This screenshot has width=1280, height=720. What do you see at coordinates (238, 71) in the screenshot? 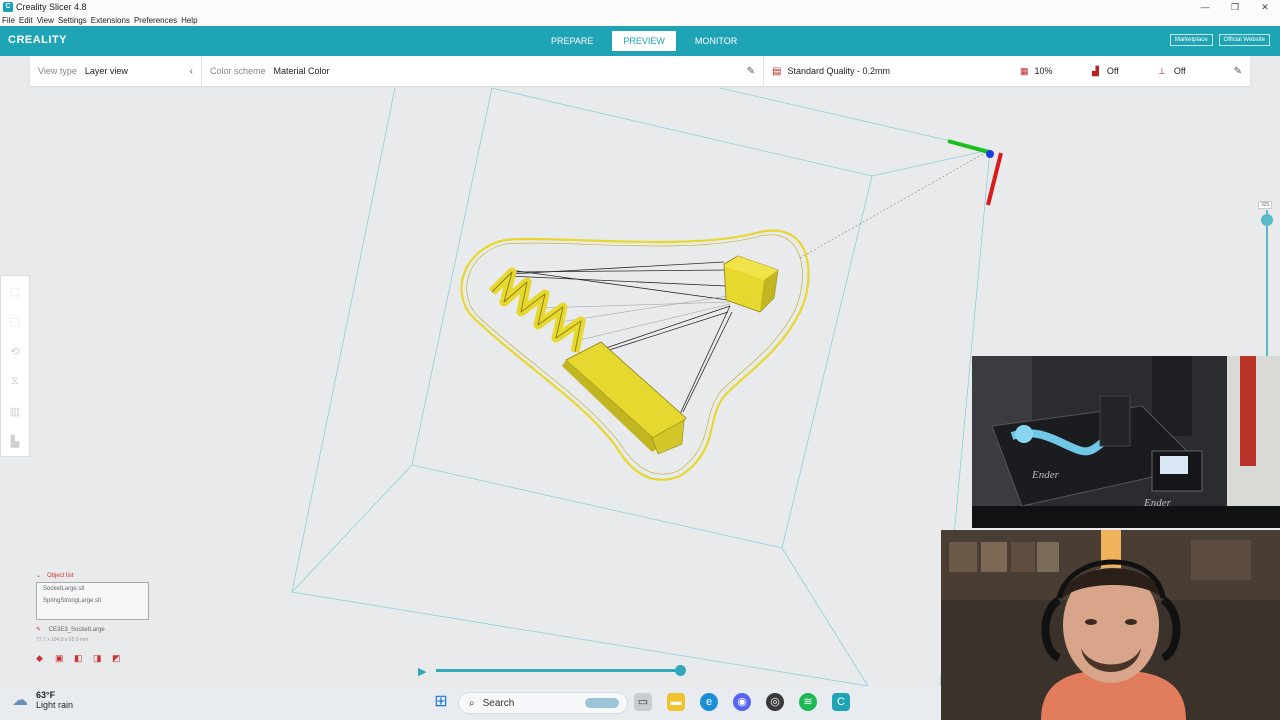
I see `color-scheme-label: Color scheme` at bounding box center [238, 71].